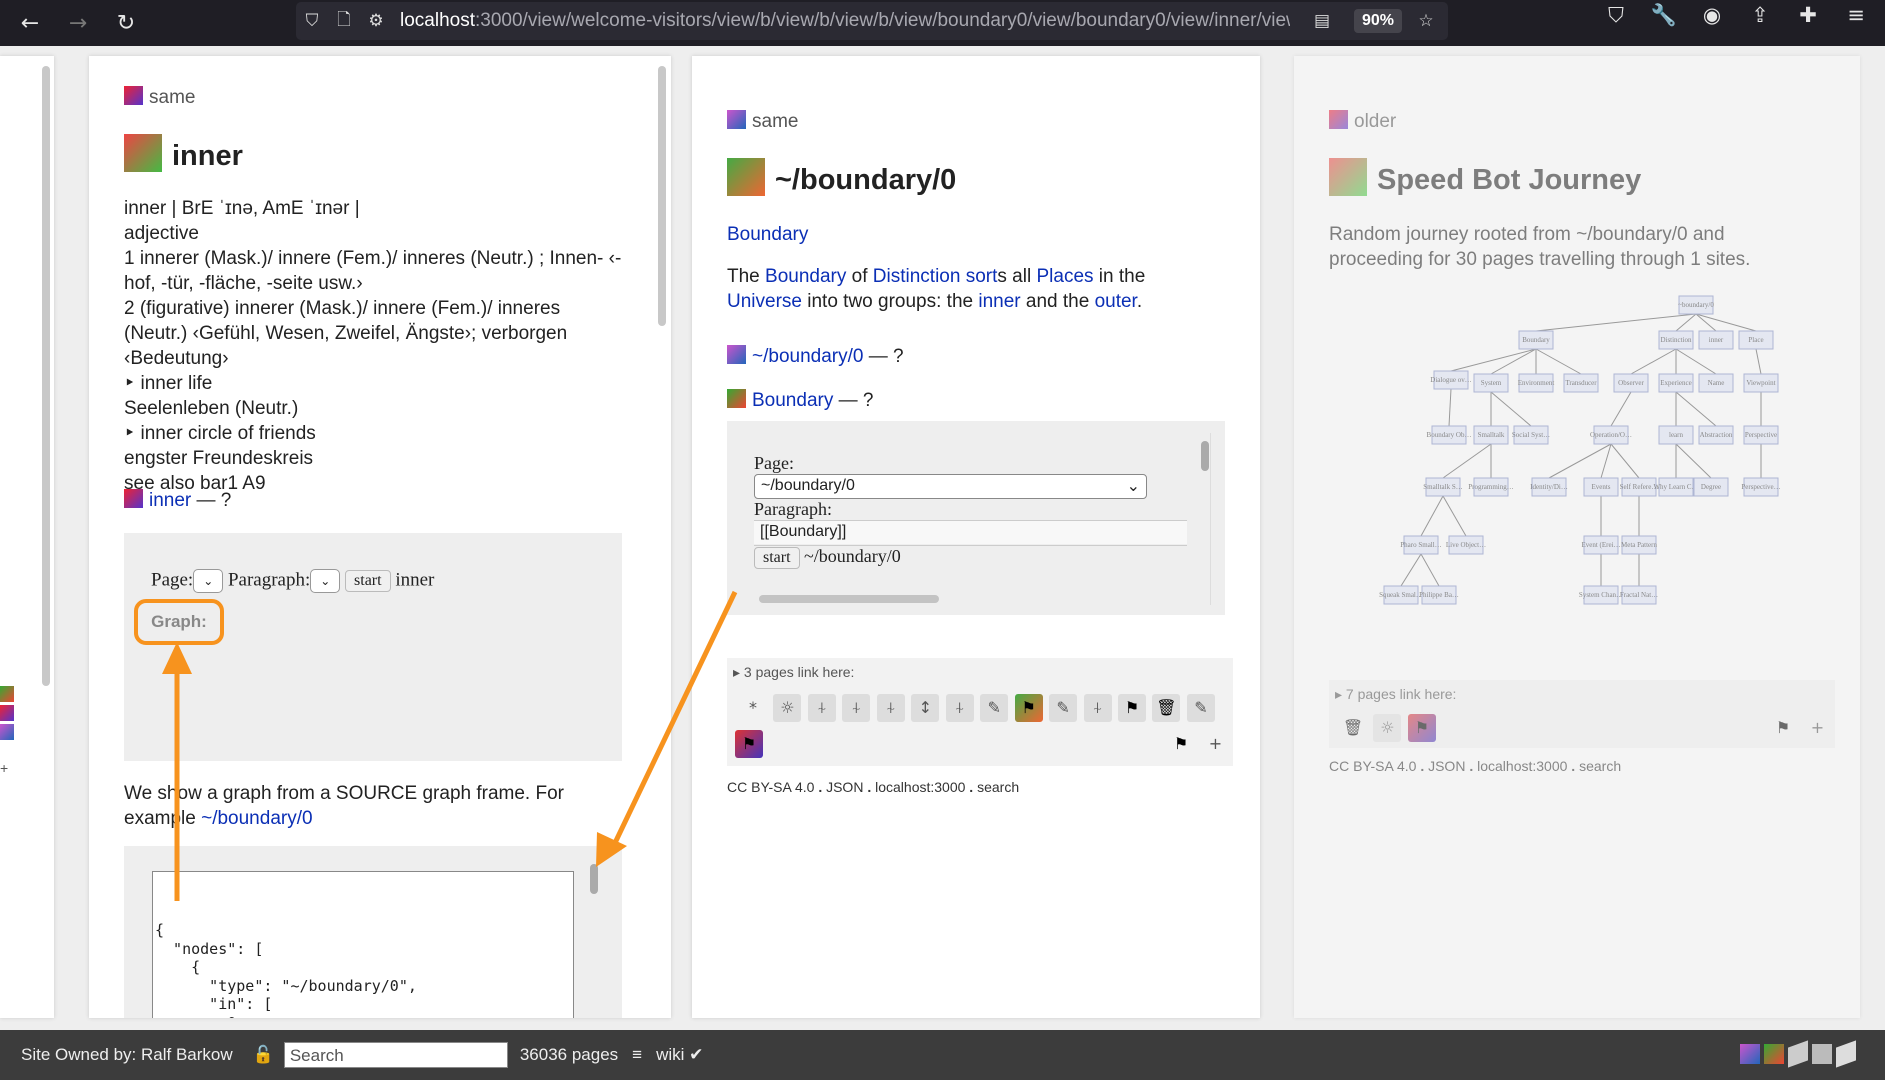 Image resolution: width=1885 pixels, height=1080 pixels. Describe the element at coordinates (841, 177) in the screenshot. I see `page-title: ~/boundary/0` at that location.